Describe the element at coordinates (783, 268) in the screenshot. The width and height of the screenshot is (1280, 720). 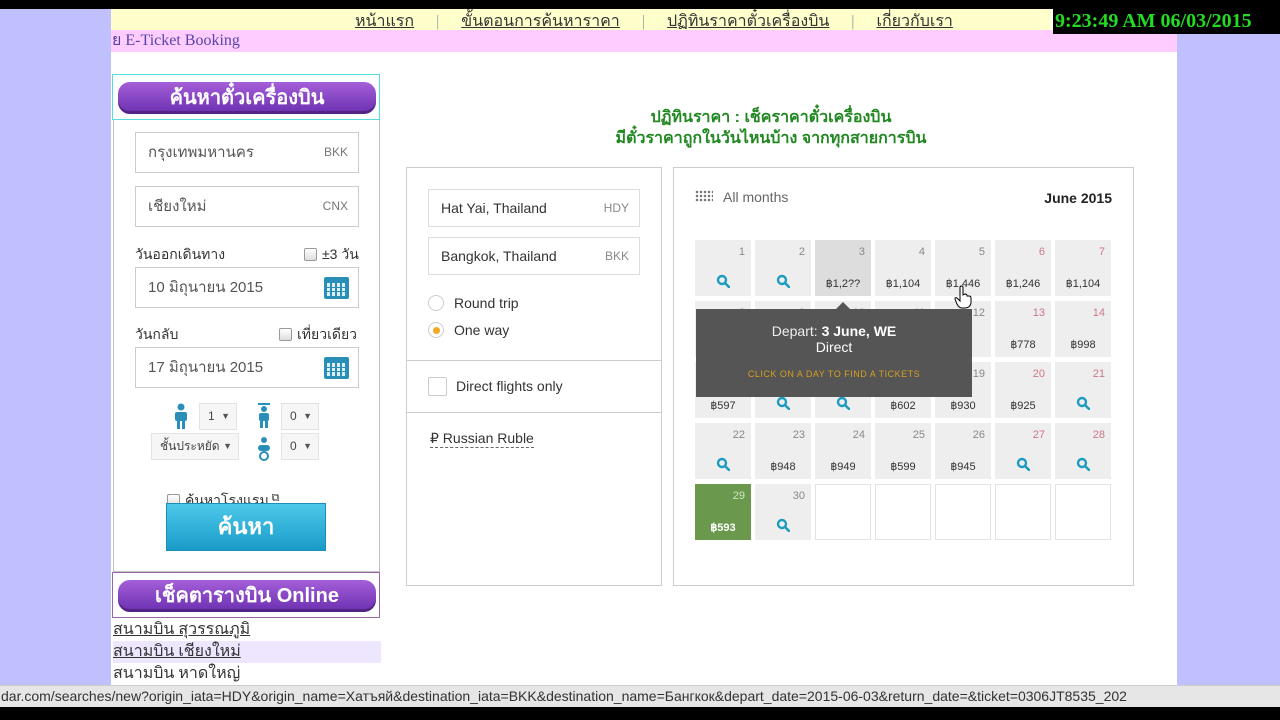
I see `calendar-day-2: 2` at that location.